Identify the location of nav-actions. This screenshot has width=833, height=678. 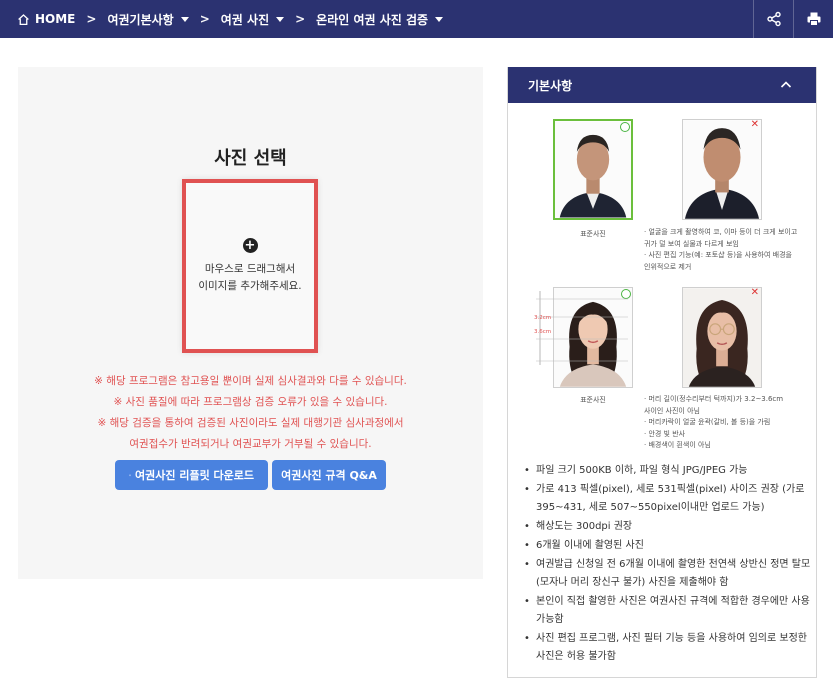
(793, 19).